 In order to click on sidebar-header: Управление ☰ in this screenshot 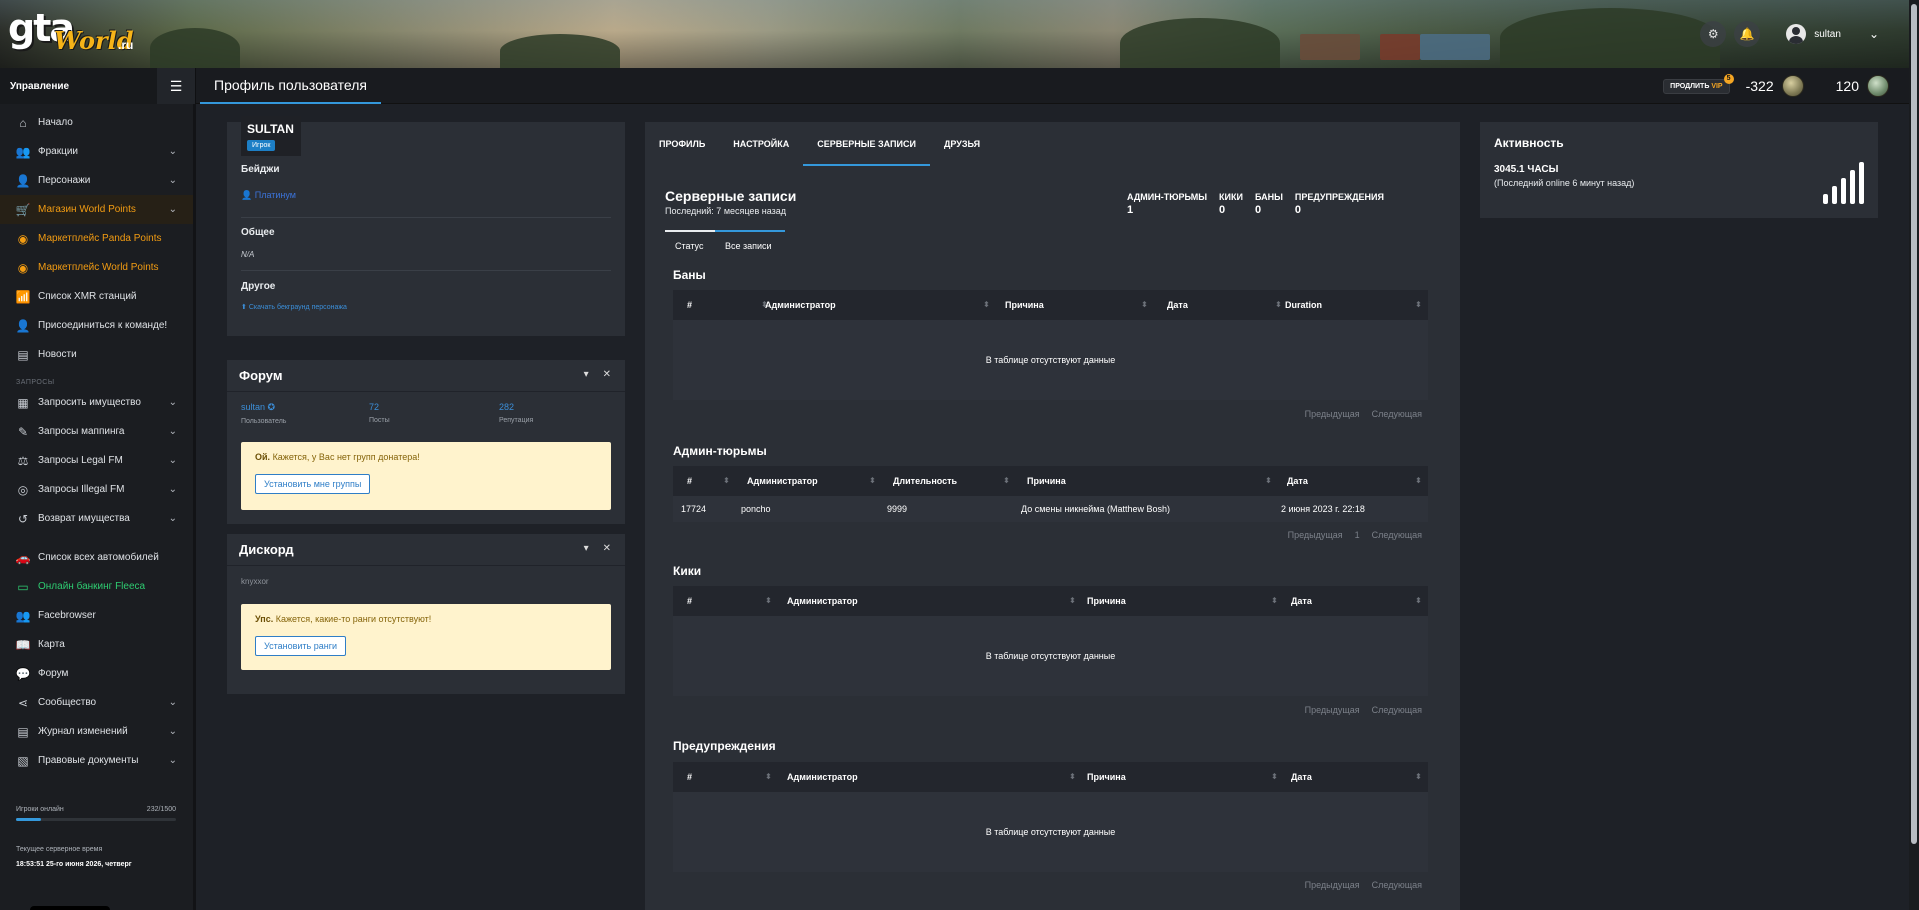, I will do `click(98, 86)`.